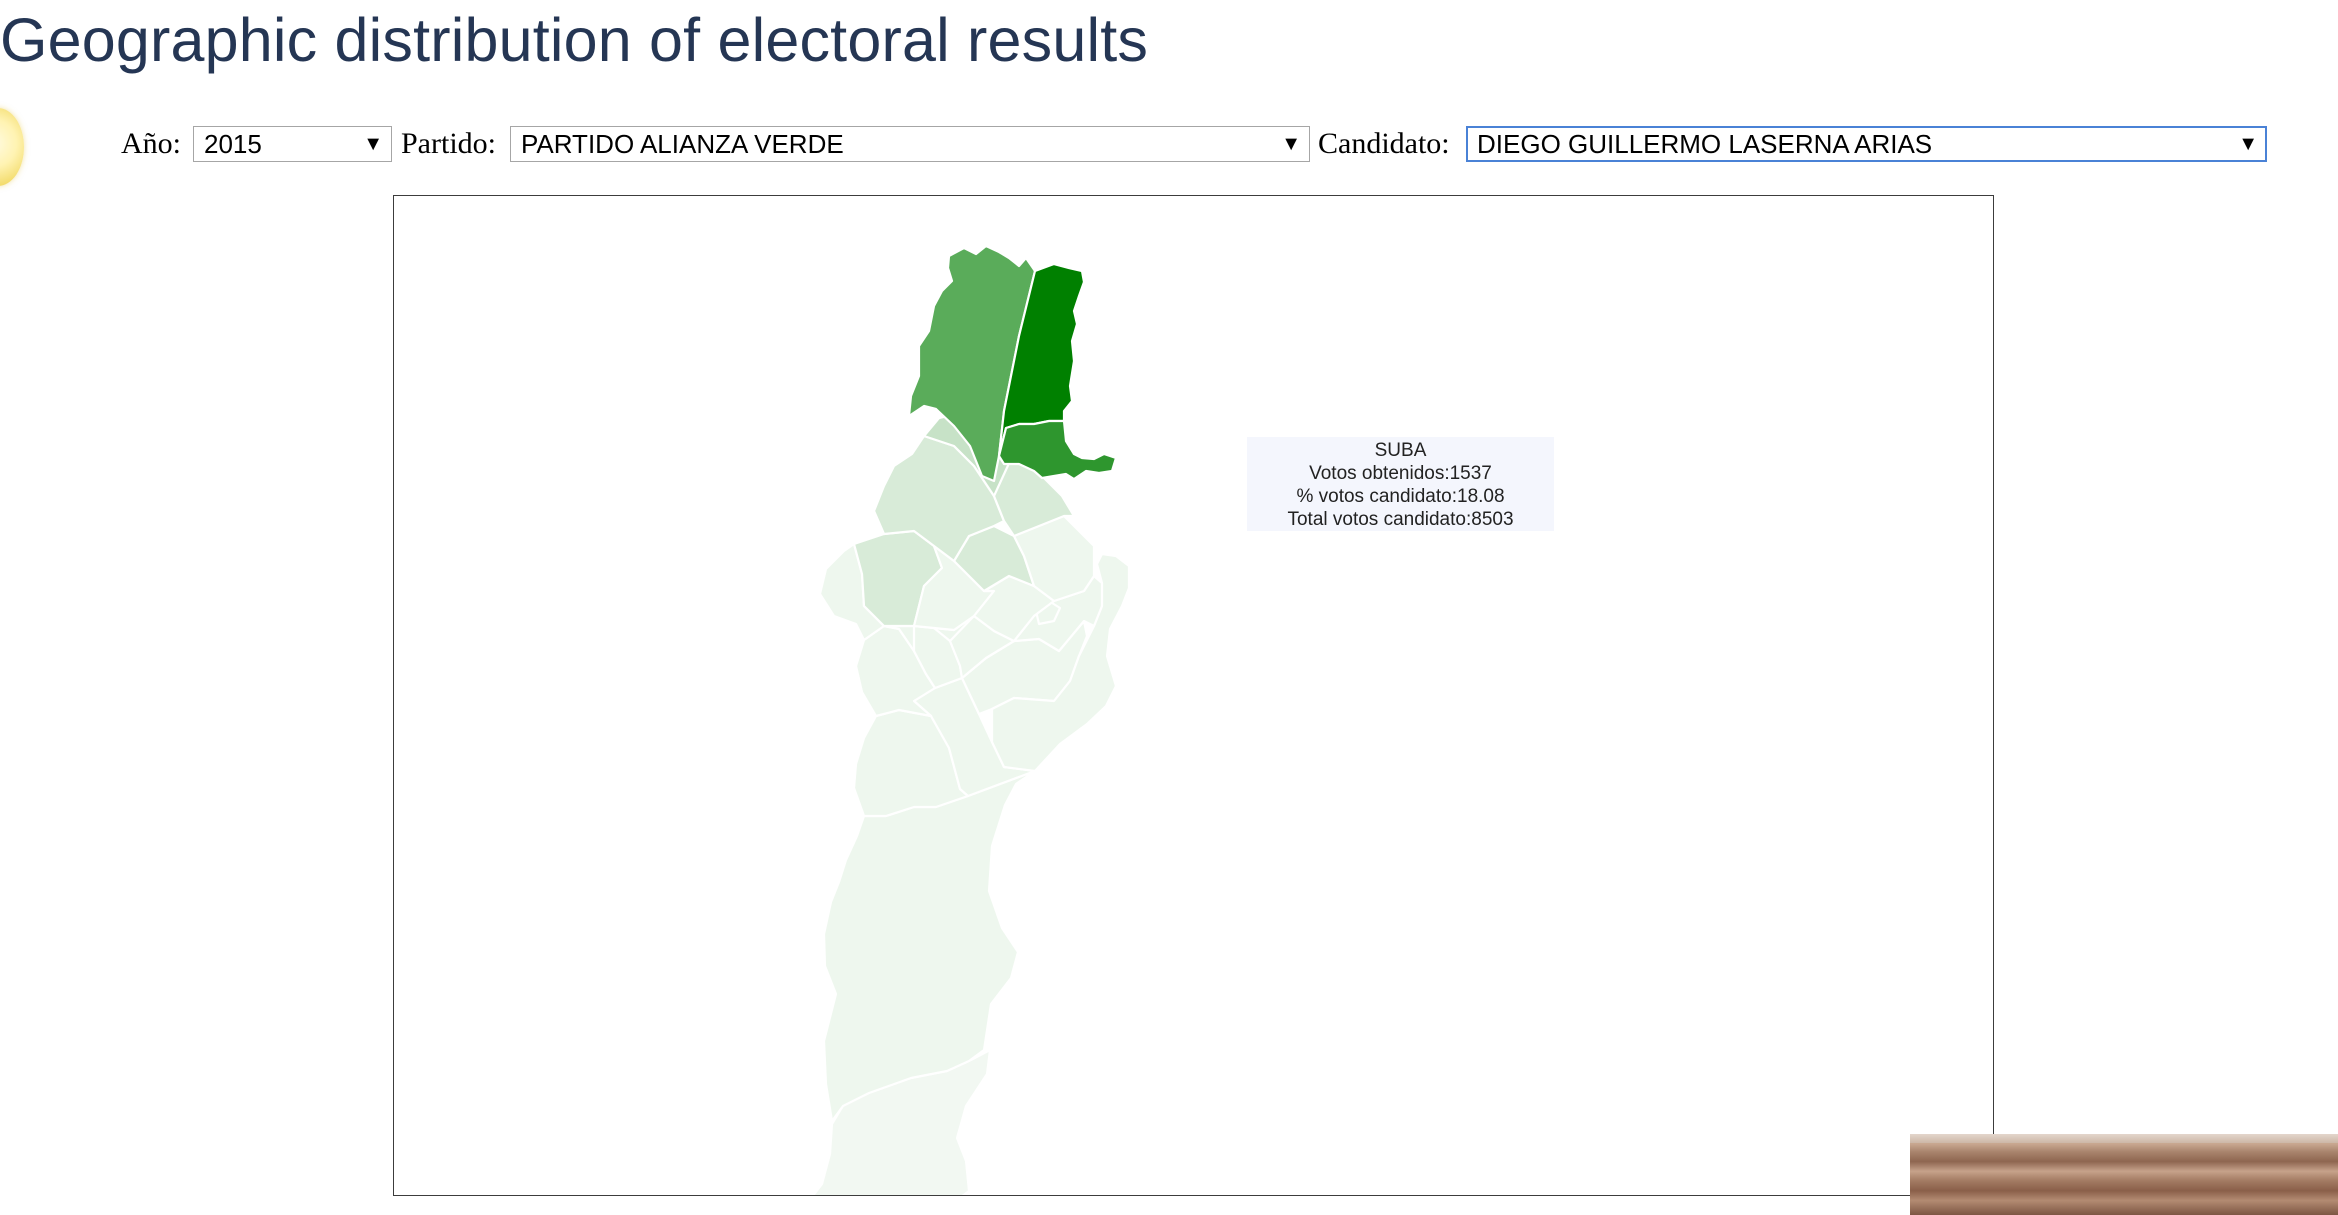  Describe the element at coordinates (1384, 143) in the screenshot. I see `candidate-label: Candidato:` at that location.